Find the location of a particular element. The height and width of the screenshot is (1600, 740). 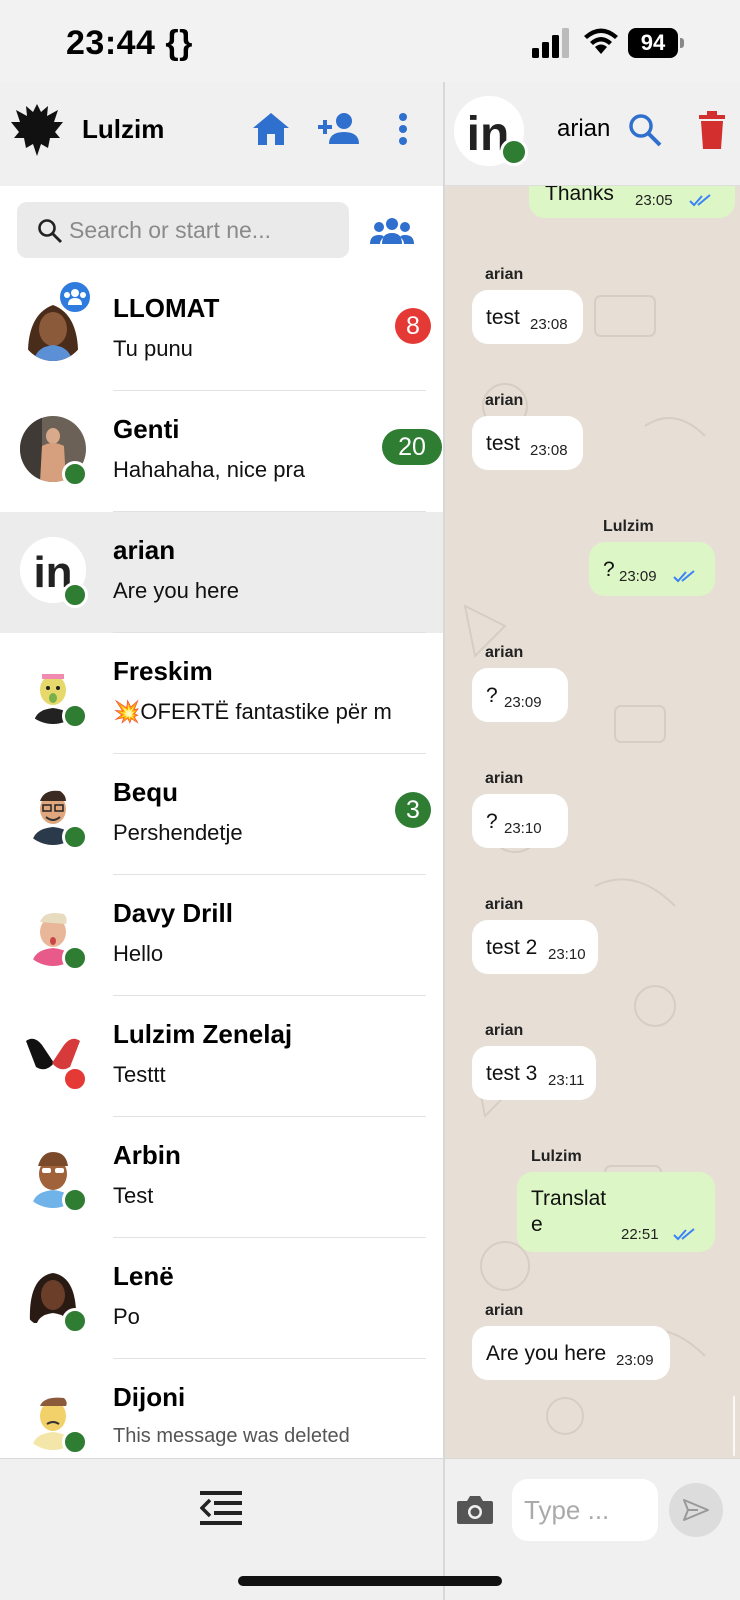

message-bubble-incoming: ? 23:10 is located at coordinates (520, 821).